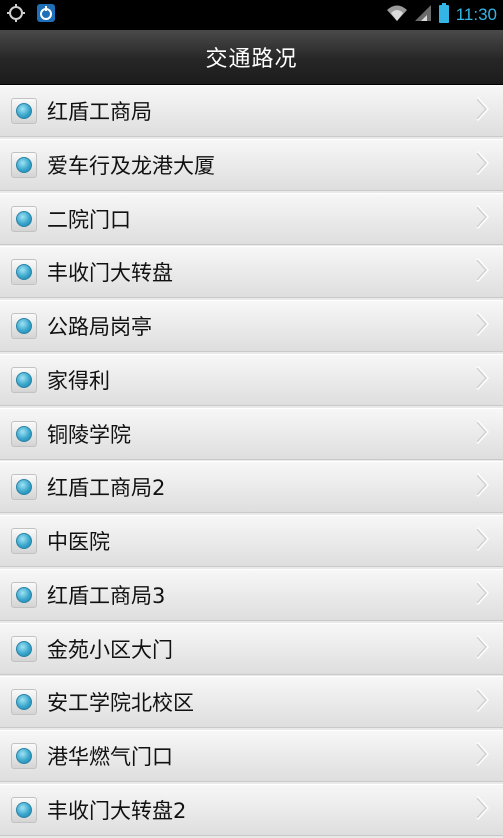  What do you see at coordinates (46, 15) in the screenshot?
I see `app-notification-icon` at bounding box center [46, 15].